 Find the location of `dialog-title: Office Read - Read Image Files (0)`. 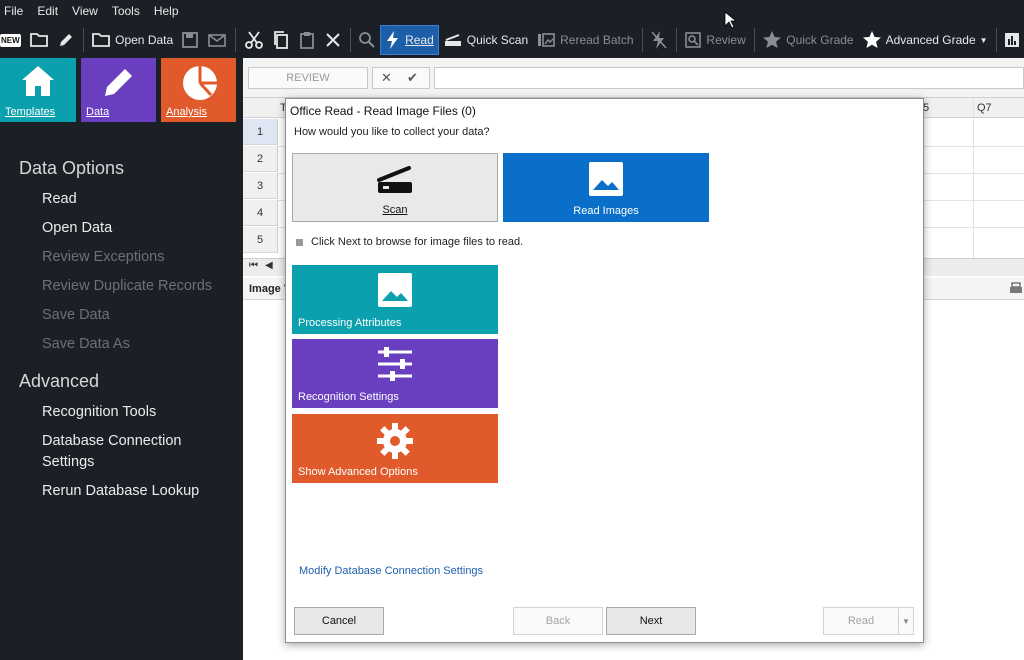

dialog-title: Office Read - Read Image Files (0) is located at coordinates (383, 111).